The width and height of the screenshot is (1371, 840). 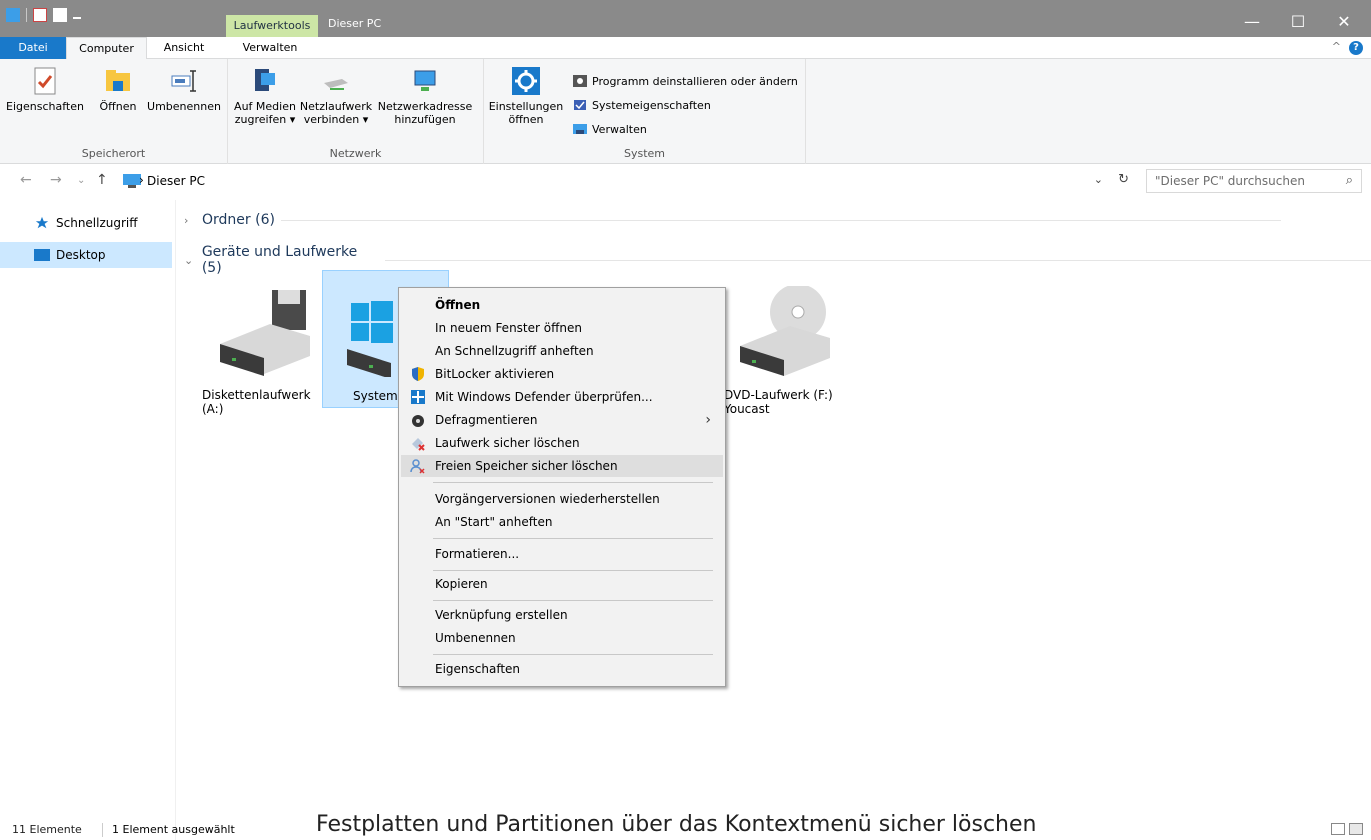 I want to click on system-properties-button: Systemeigenschaften, so click(x=641, y=105).